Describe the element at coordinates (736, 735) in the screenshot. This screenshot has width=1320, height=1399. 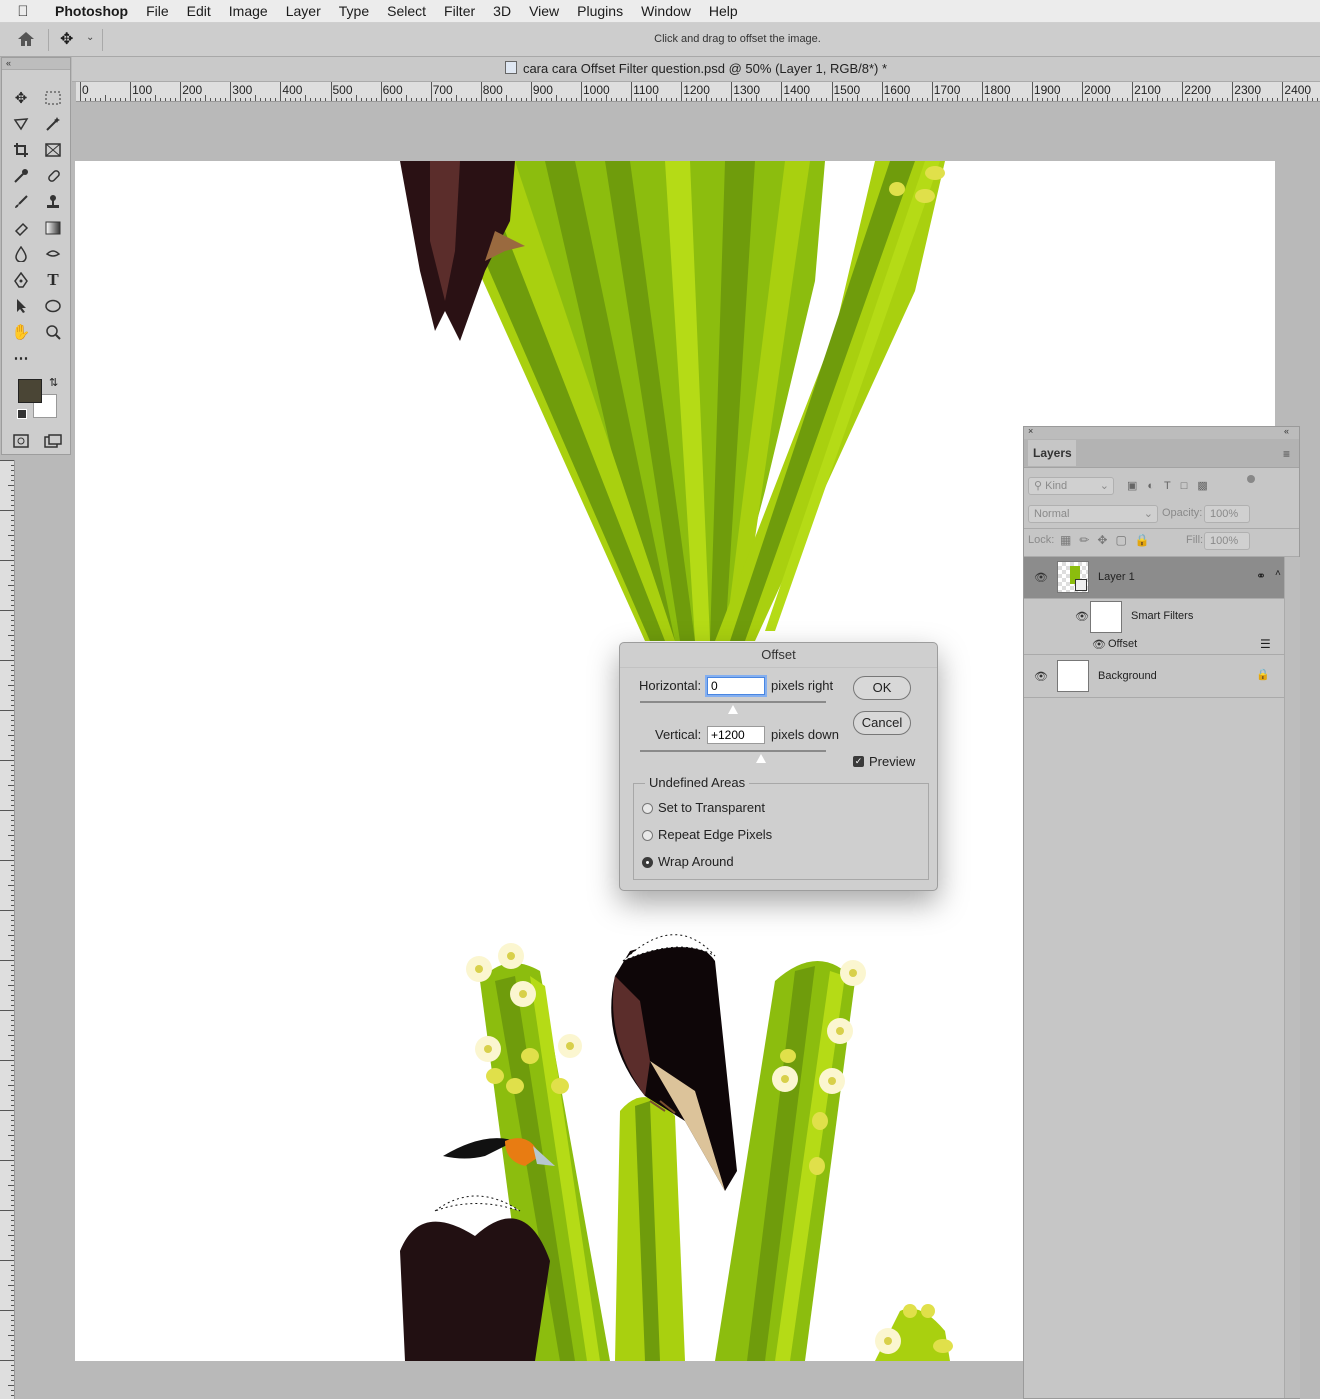
I see `vertical-input` at that location.